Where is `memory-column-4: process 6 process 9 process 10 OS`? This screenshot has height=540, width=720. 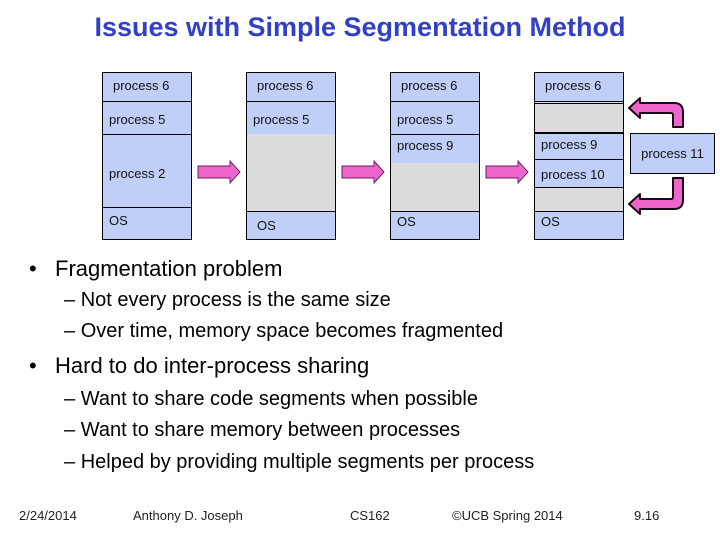
memory-column-4: process 6 process 9 process 10 OS is located at coordinates (579, 156).